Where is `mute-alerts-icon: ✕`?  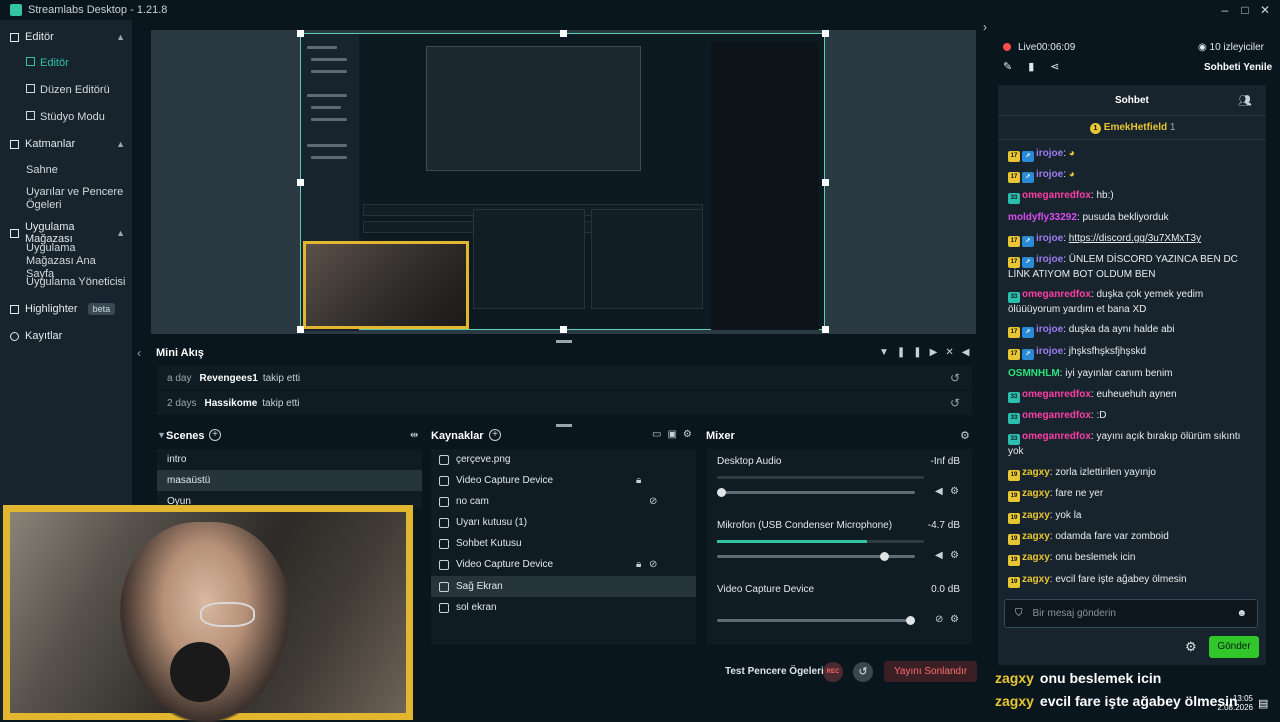
mute-alerts-icon: ✕ is located at coordinates (953, 352).